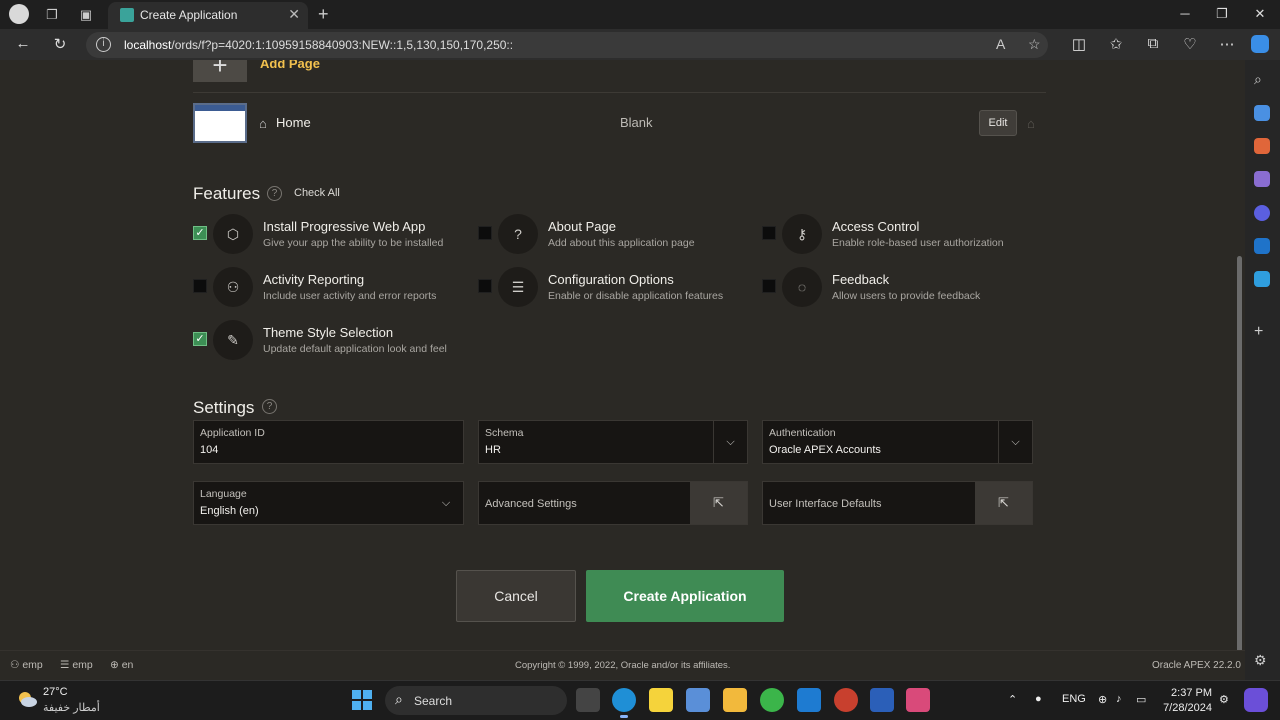 Image resolution: width=1280 pixels, height=720 pixels. Describe the element at coordinates (1262, 113) in the screenshot. I see `shopping-icon` at that location.